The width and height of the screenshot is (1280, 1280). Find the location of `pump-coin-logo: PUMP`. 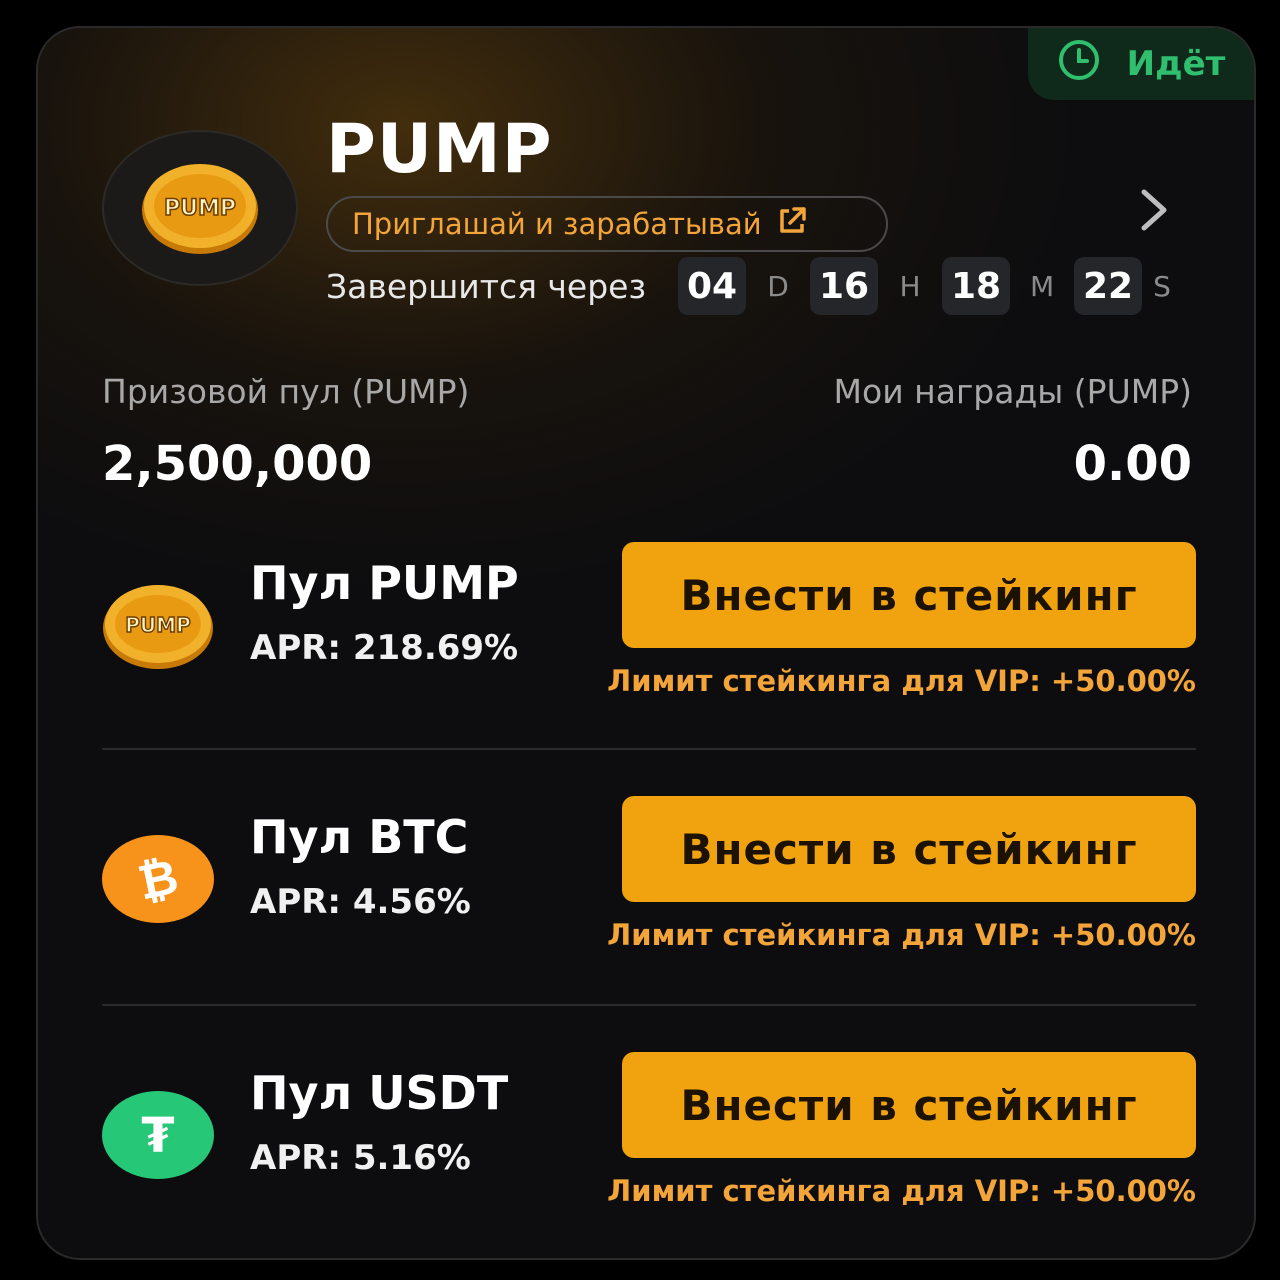

pump-coin-logo: PUMP is located at coordinates (200, 208).